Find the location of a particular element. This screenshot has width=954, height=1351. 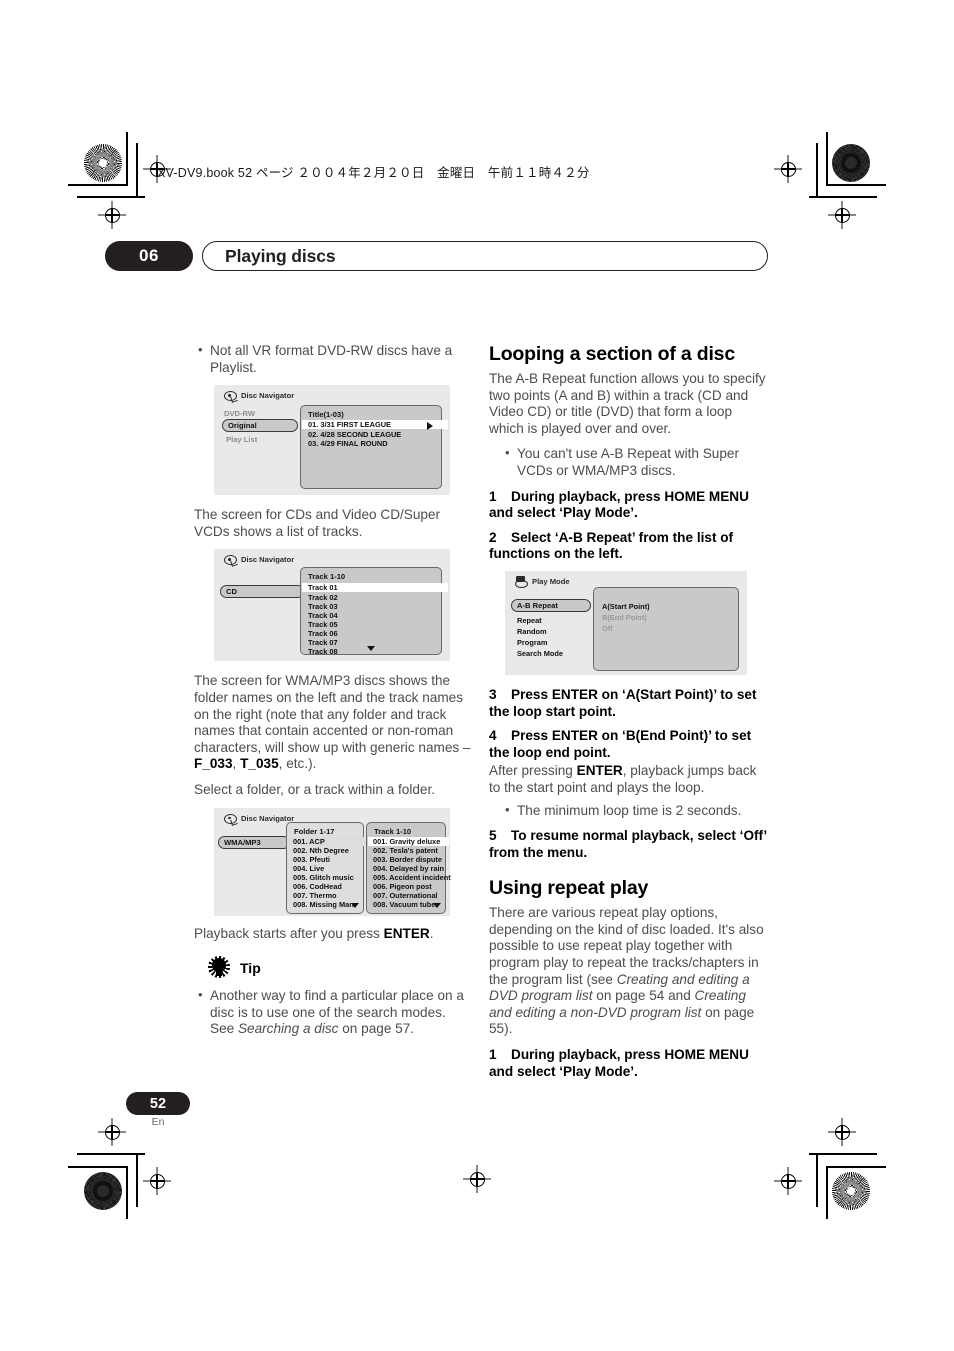

wma-text-end: , etc.). is located at coordinates (297, 764).